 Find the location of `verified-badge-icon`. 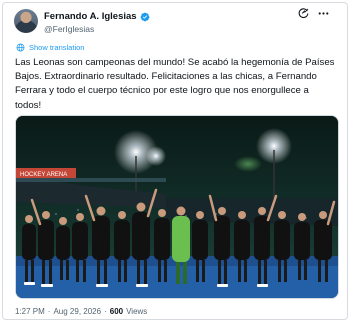

verified-badge-icon is located at coordinates (144, 16).